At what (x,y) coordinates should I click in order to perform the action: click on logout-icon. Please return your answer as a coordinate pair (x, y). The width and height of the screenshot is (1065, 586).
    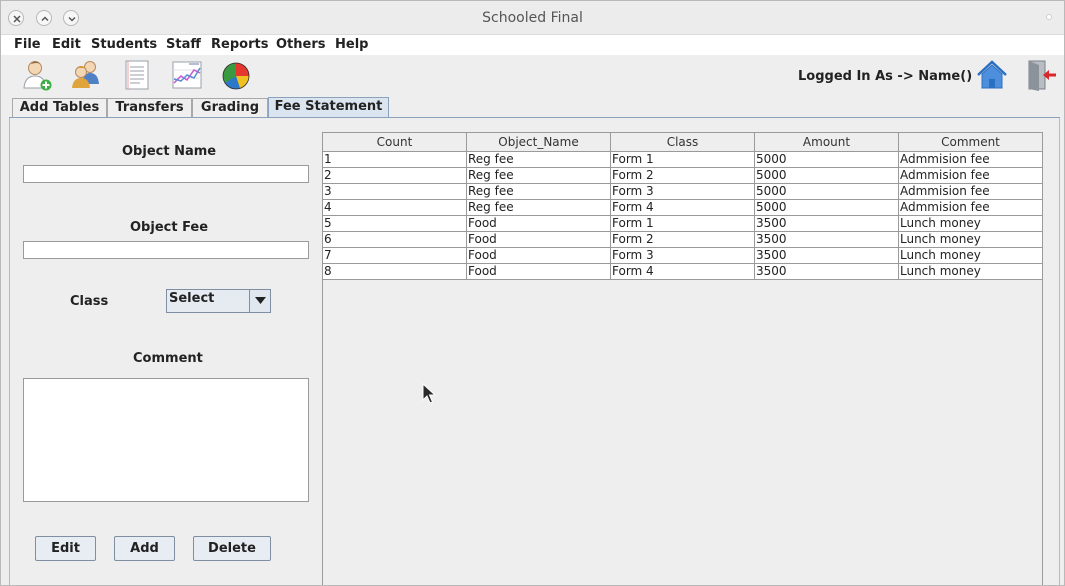
    Looking at the image, I should click on (1042, 75).